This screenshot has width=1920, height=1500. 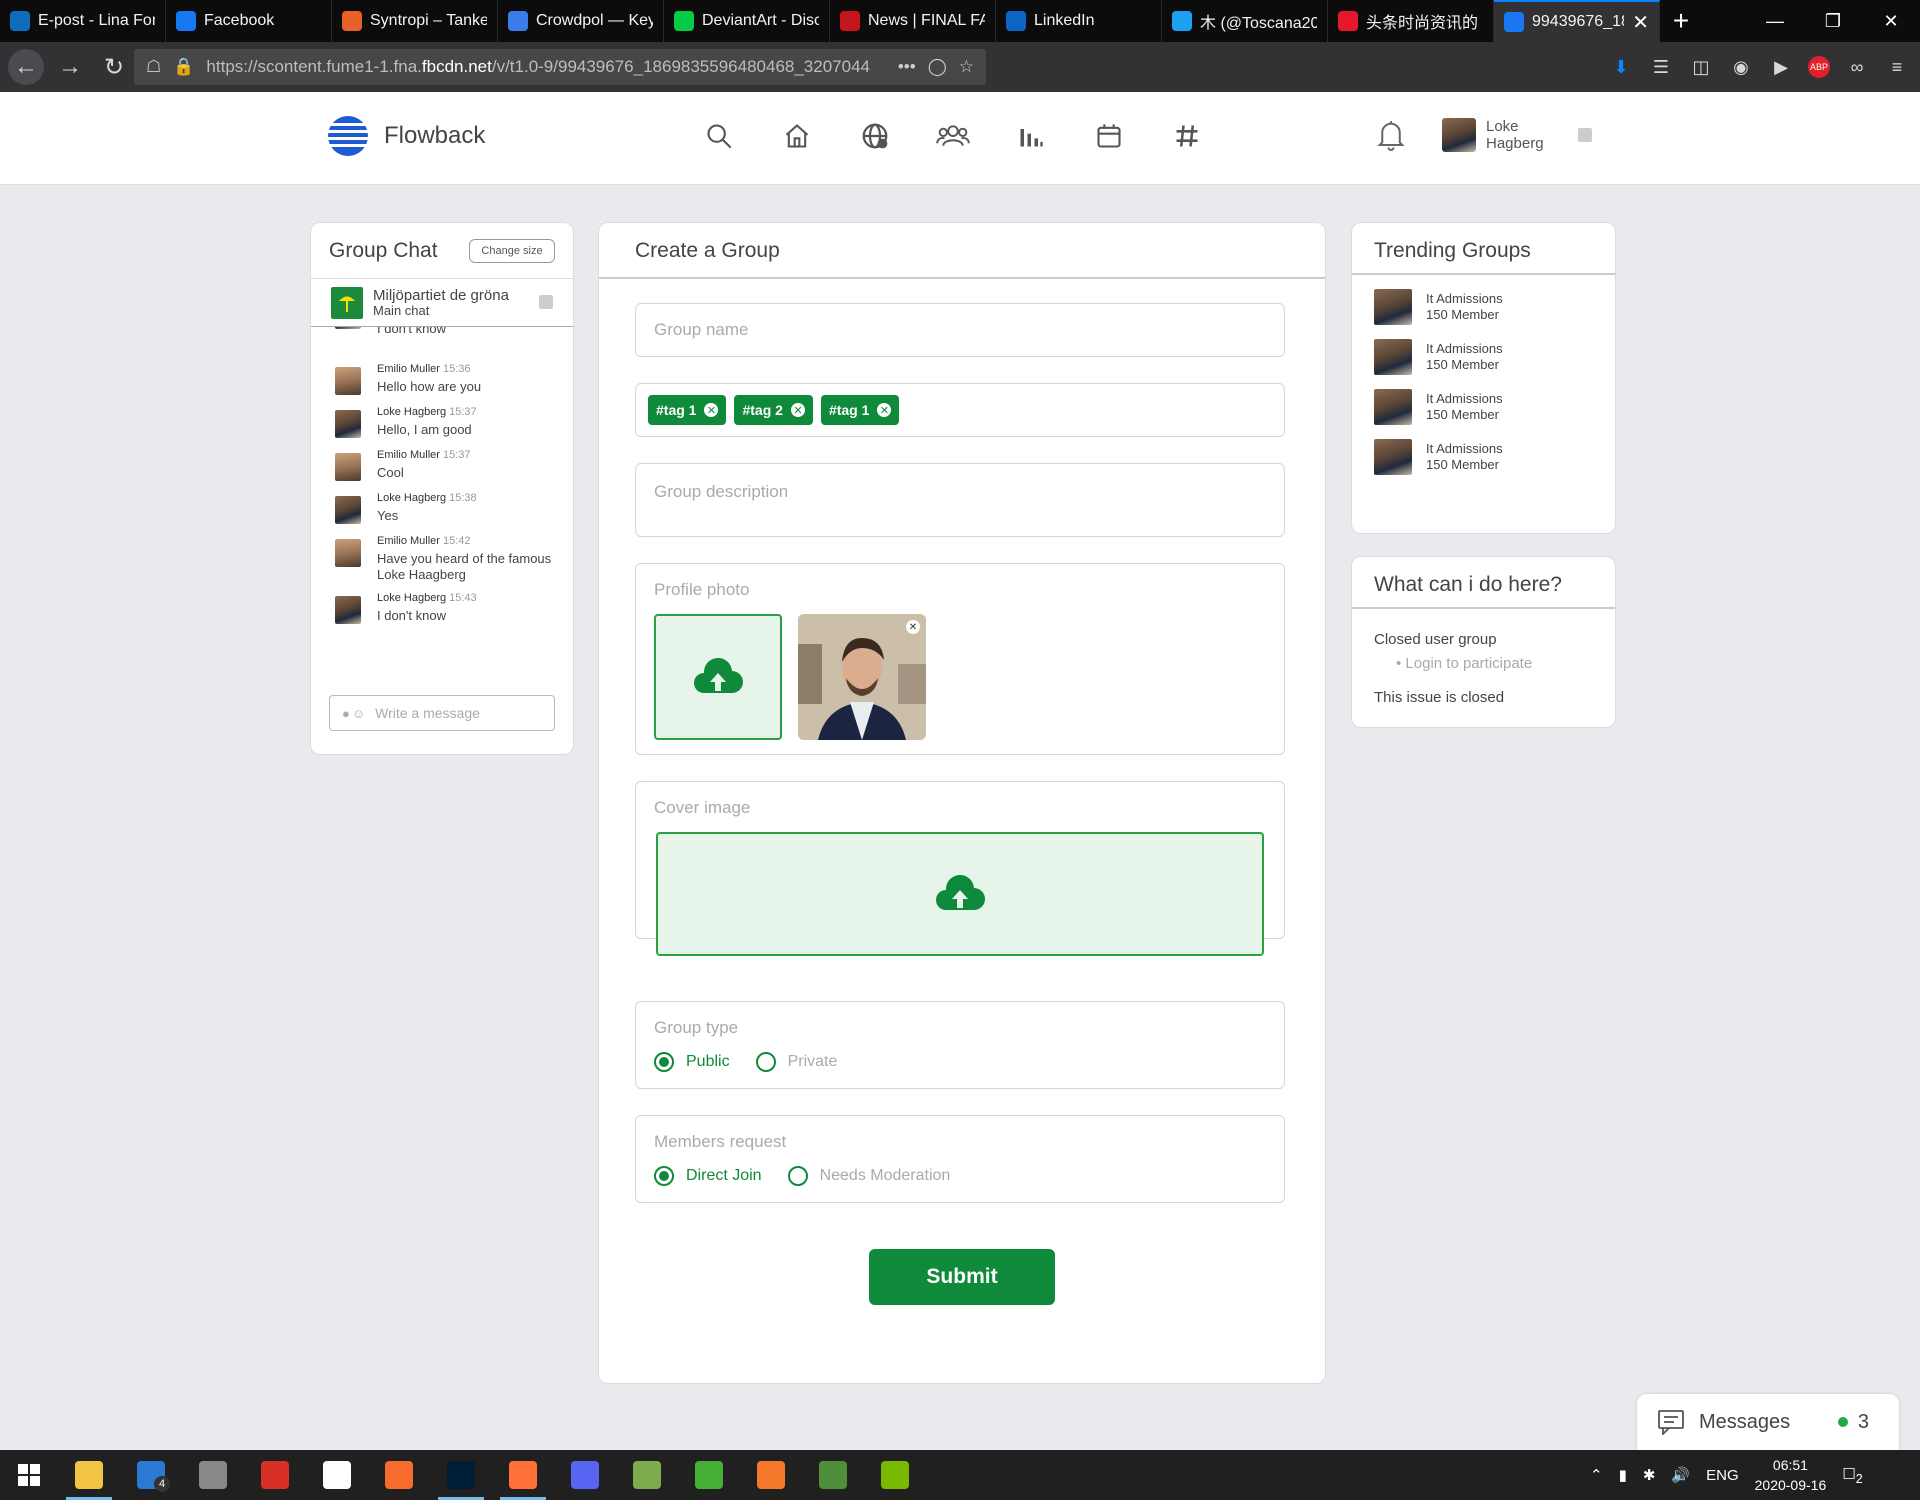 I want to click on search-icon, so click(x=719, y=136).